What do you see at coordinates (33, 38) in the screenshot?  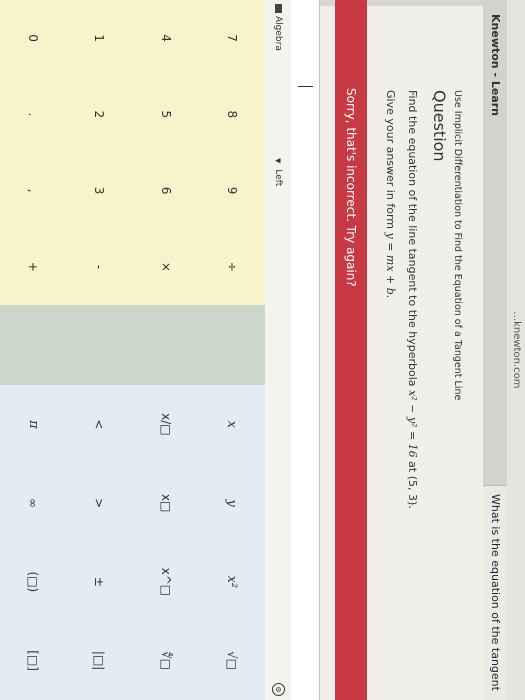 I see `key-0: 0` at bounding box center [33, 38].